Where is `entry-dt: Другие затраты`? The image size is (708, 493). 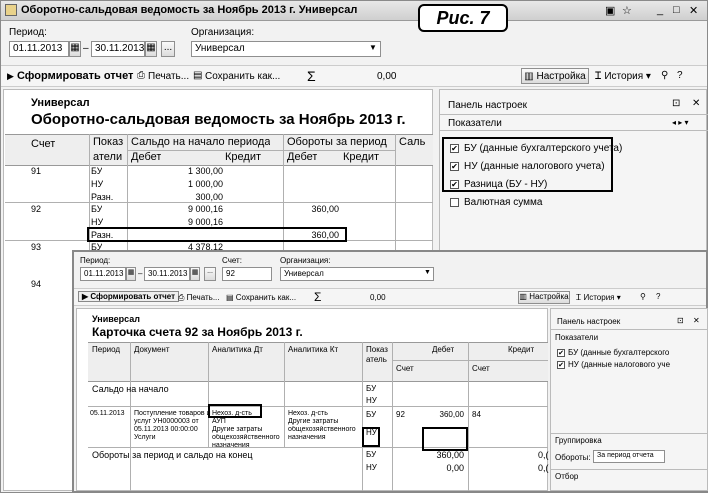
entry-dt: Другие затраты is located at coordinates (237, 429).